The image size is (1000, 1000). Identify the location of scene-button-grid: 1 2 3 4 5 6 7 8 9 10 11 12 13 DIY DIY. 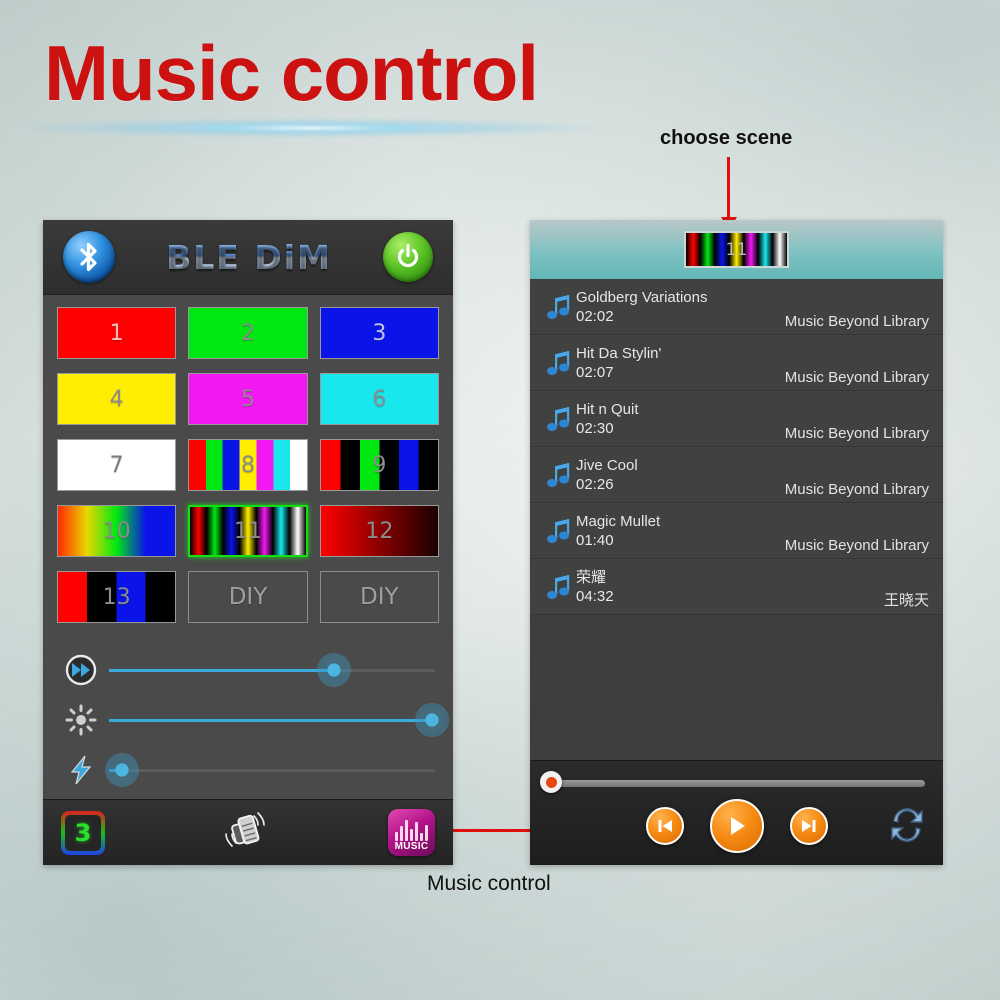
(248, 463).